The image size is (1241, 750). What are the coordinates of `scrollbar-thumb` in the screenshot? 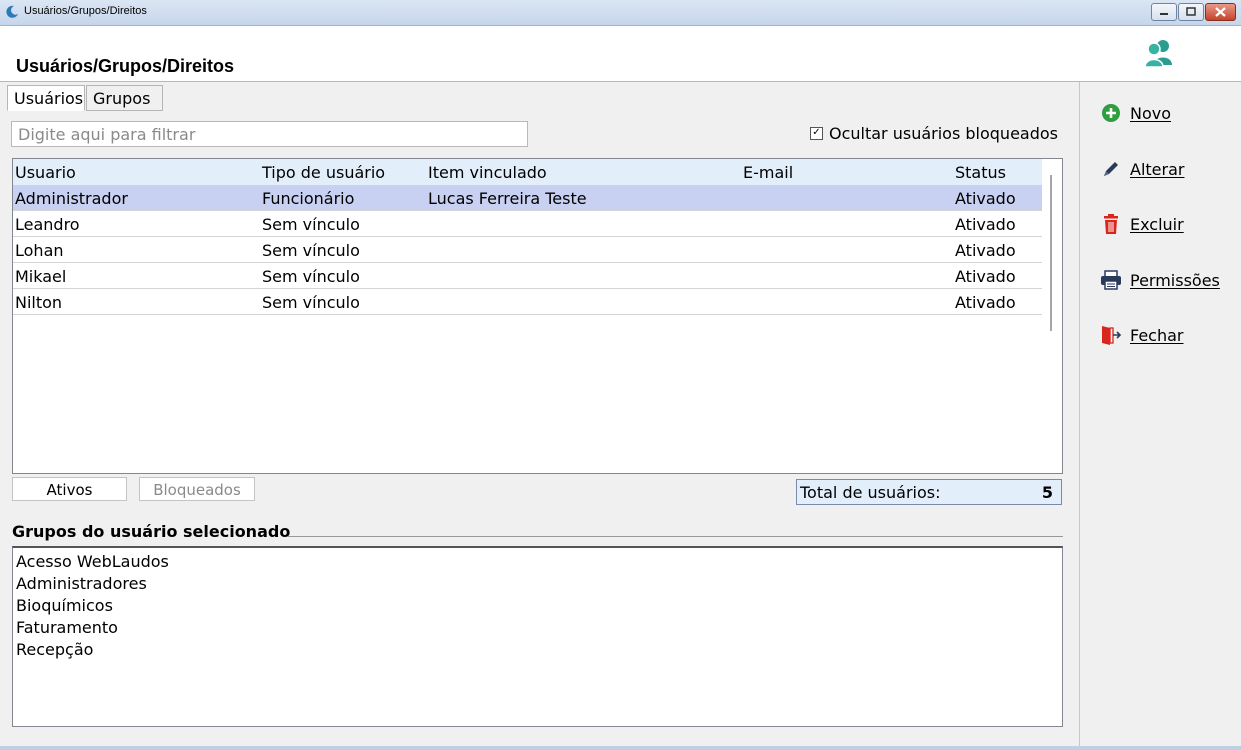 It's located at (1051, 253).